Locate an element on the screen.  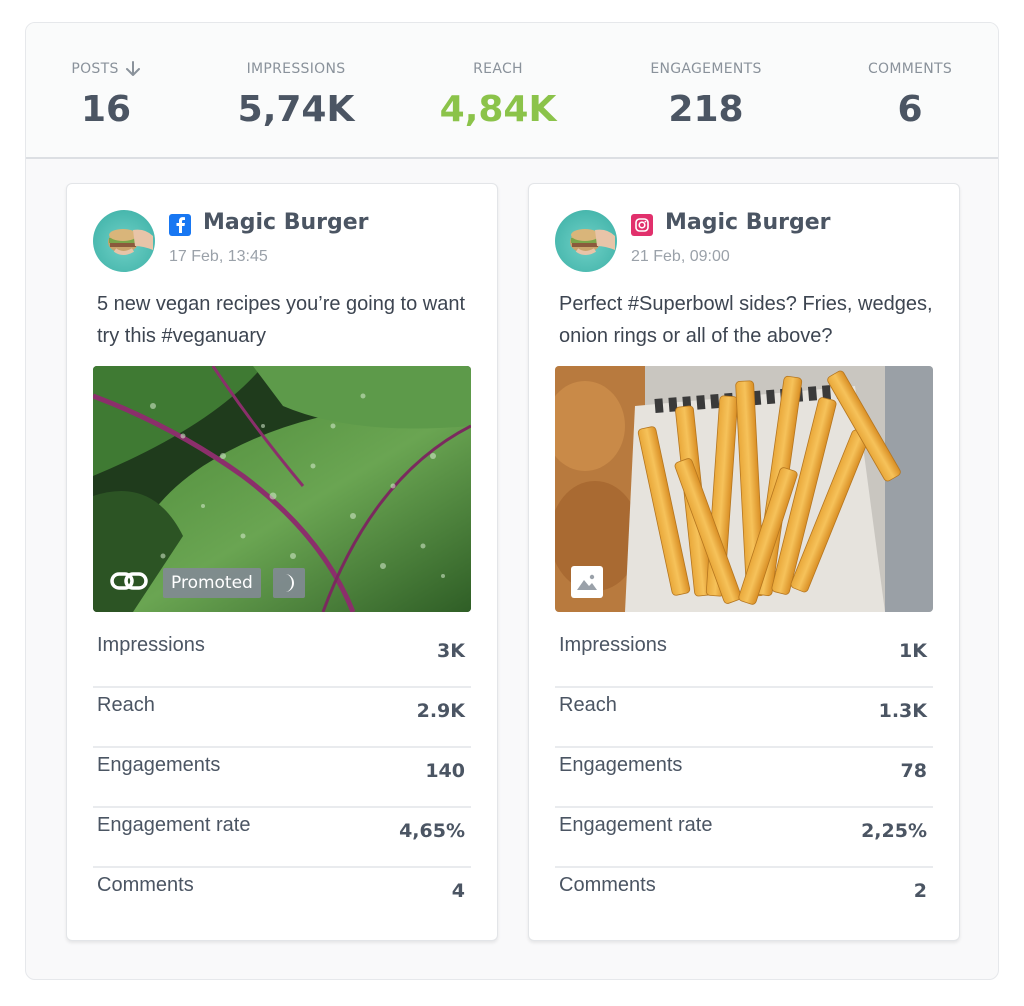
metric-row-engagements: Engagements 140 is located at coordinates (282, 778).